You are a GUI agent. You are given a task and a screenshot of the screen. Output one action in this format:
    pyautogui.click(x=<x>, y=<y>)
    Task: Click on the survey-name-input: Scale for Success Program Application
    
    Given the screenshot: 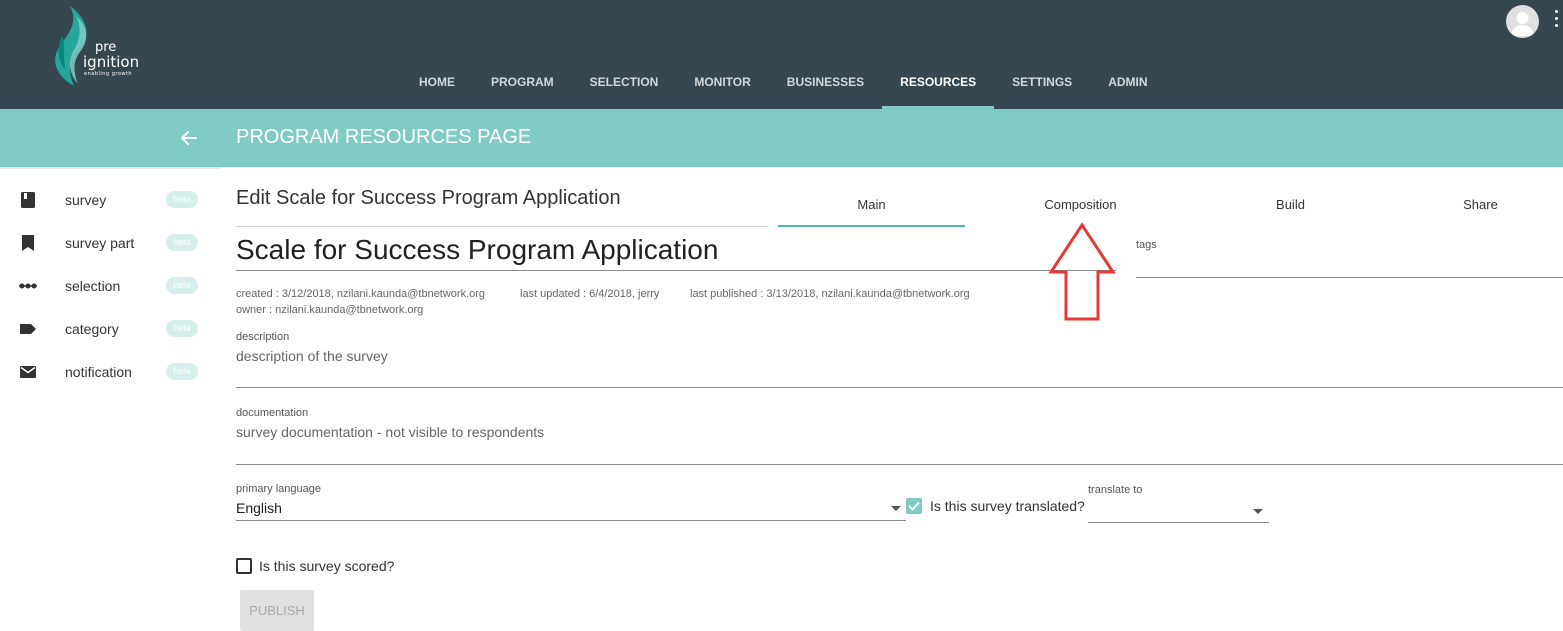 What is the action you would take?
    pyautogui.click(x=477, y=250)
    